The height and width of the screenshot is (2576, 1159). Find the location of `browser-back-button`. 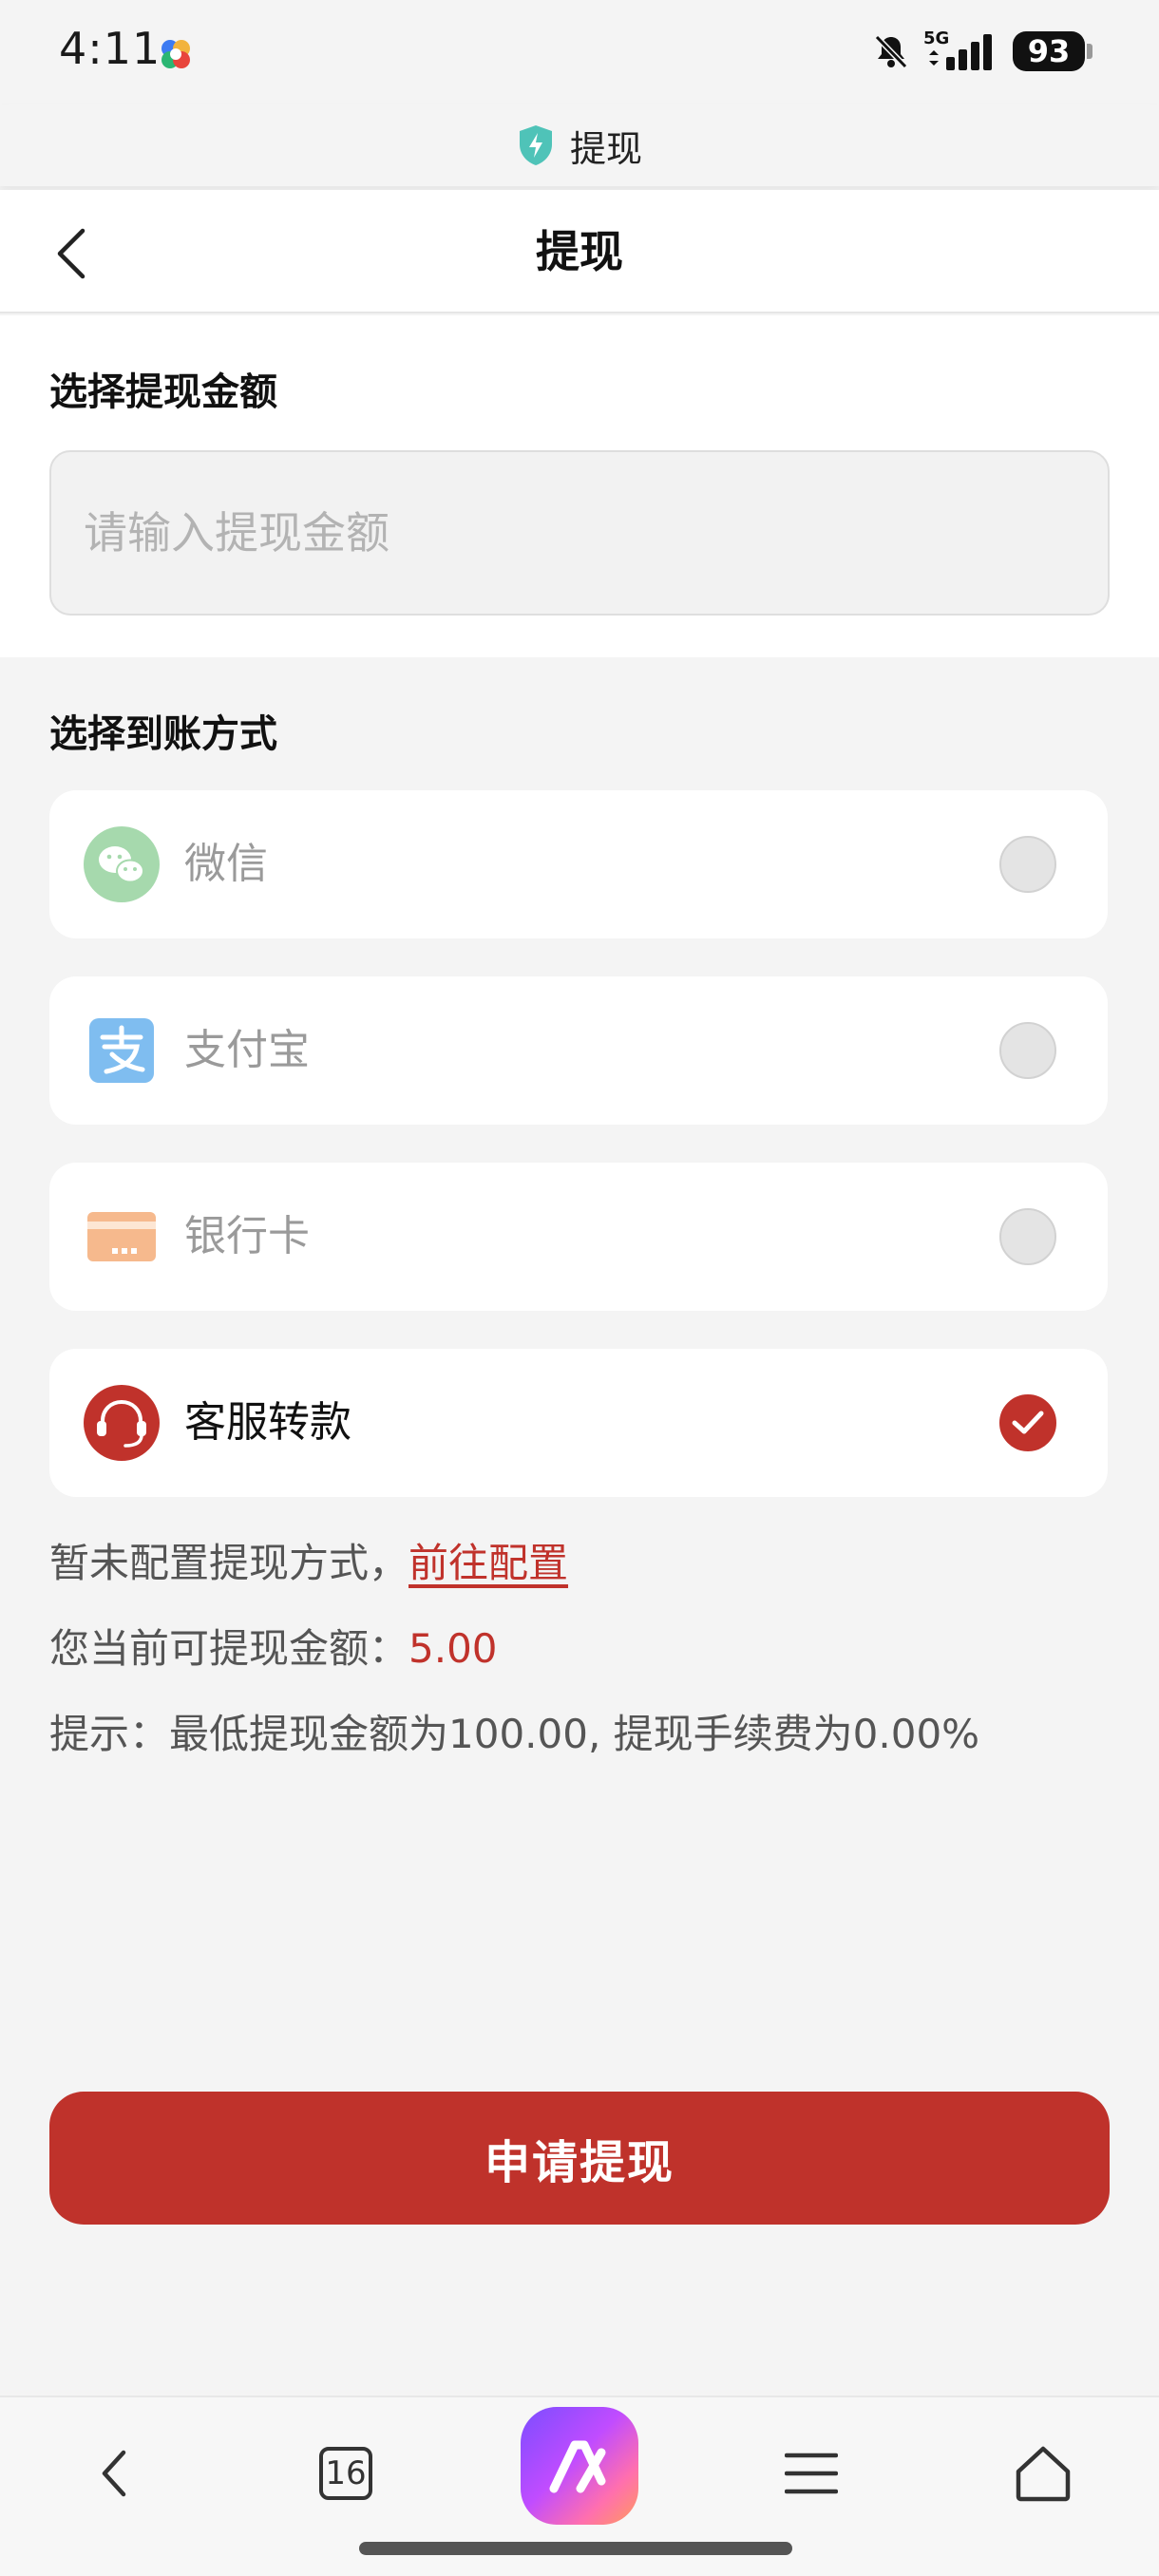

browser-back-button is located at coordinates (114, 2473).